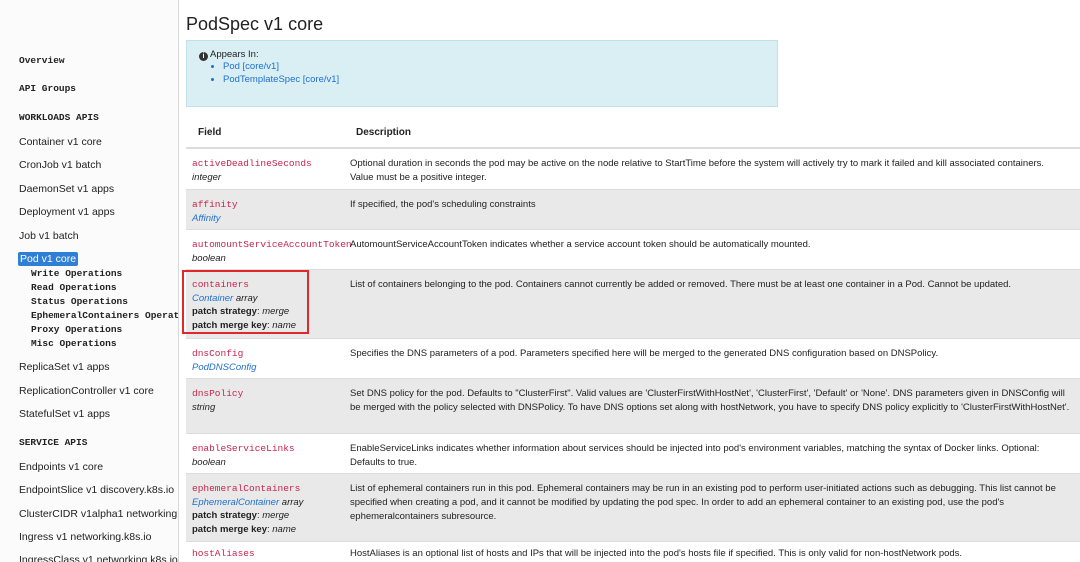 This screenshot has width=1080, height=562. What do you see at coordinates (66, 189) in the screenshot?
I see `sidebar-item-daemonset: DaemonSet v1 apps` at bounding box center [66, 189].